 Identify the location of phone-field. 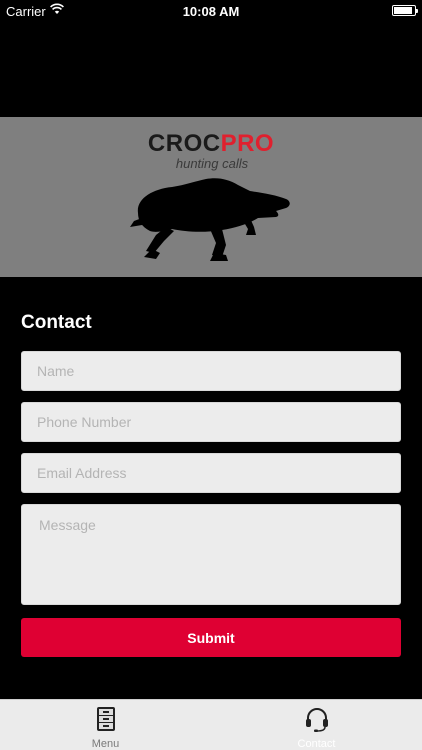
(211, 422).